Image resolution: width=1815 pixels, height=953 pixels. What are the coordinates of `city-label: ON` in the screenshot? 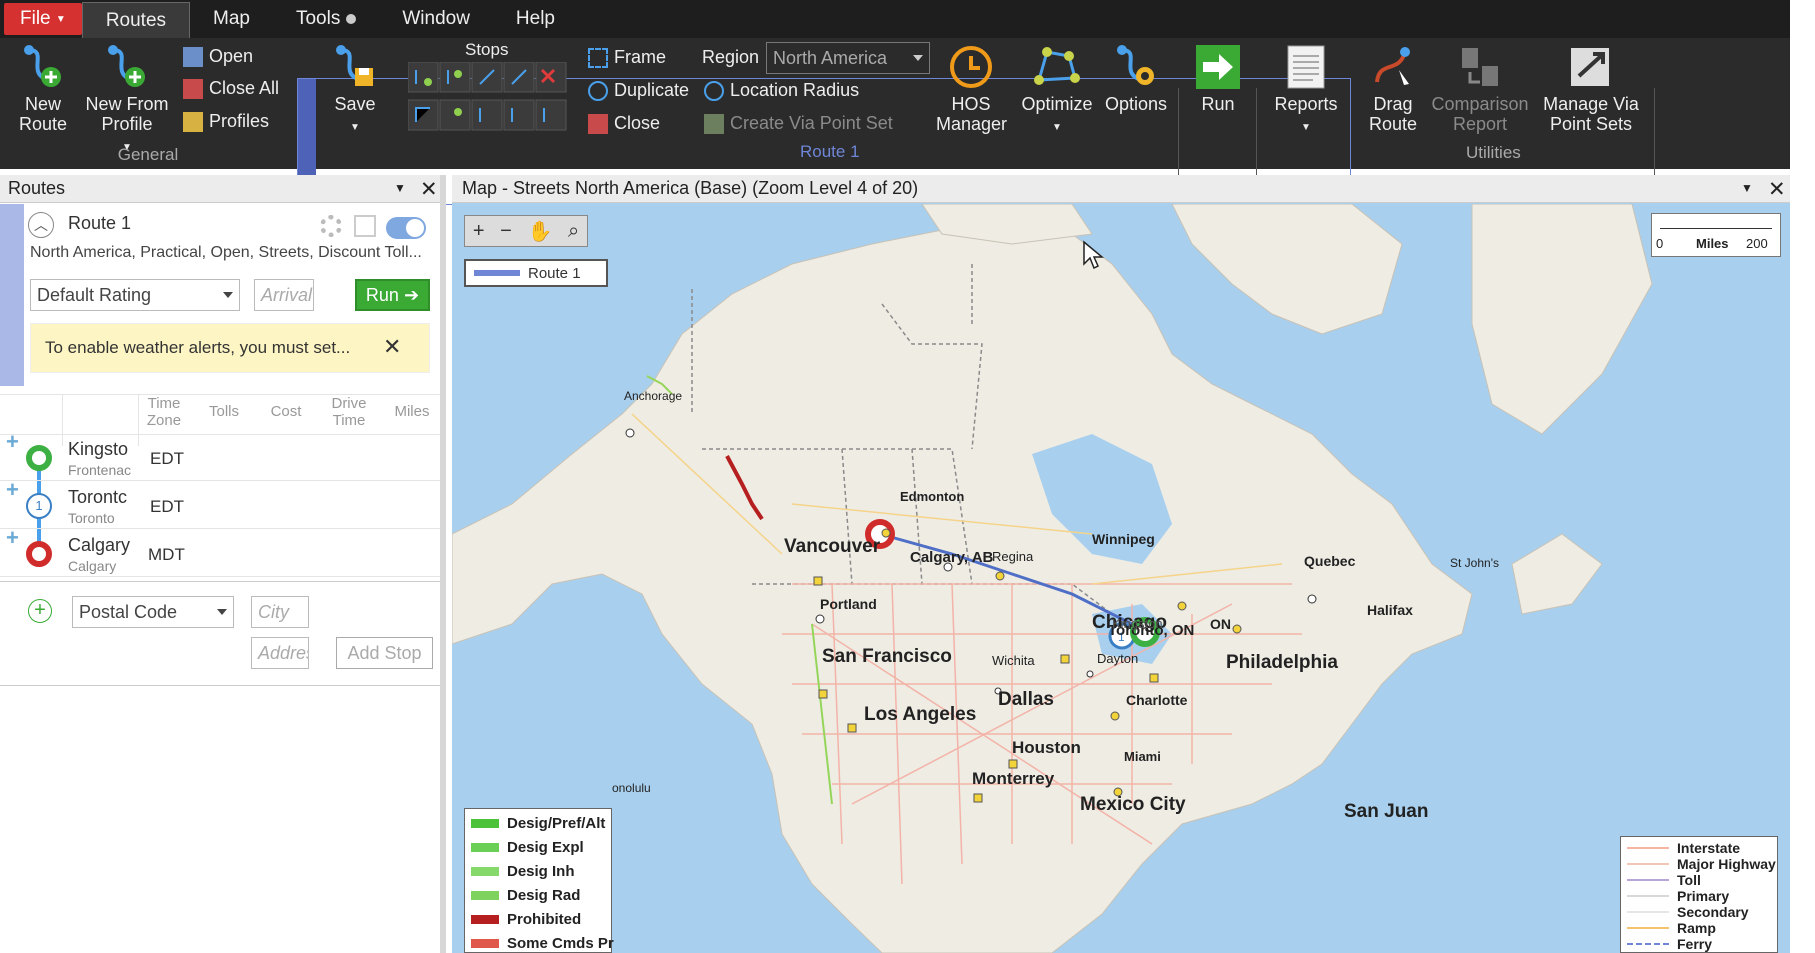 It's located at (1220, 624).